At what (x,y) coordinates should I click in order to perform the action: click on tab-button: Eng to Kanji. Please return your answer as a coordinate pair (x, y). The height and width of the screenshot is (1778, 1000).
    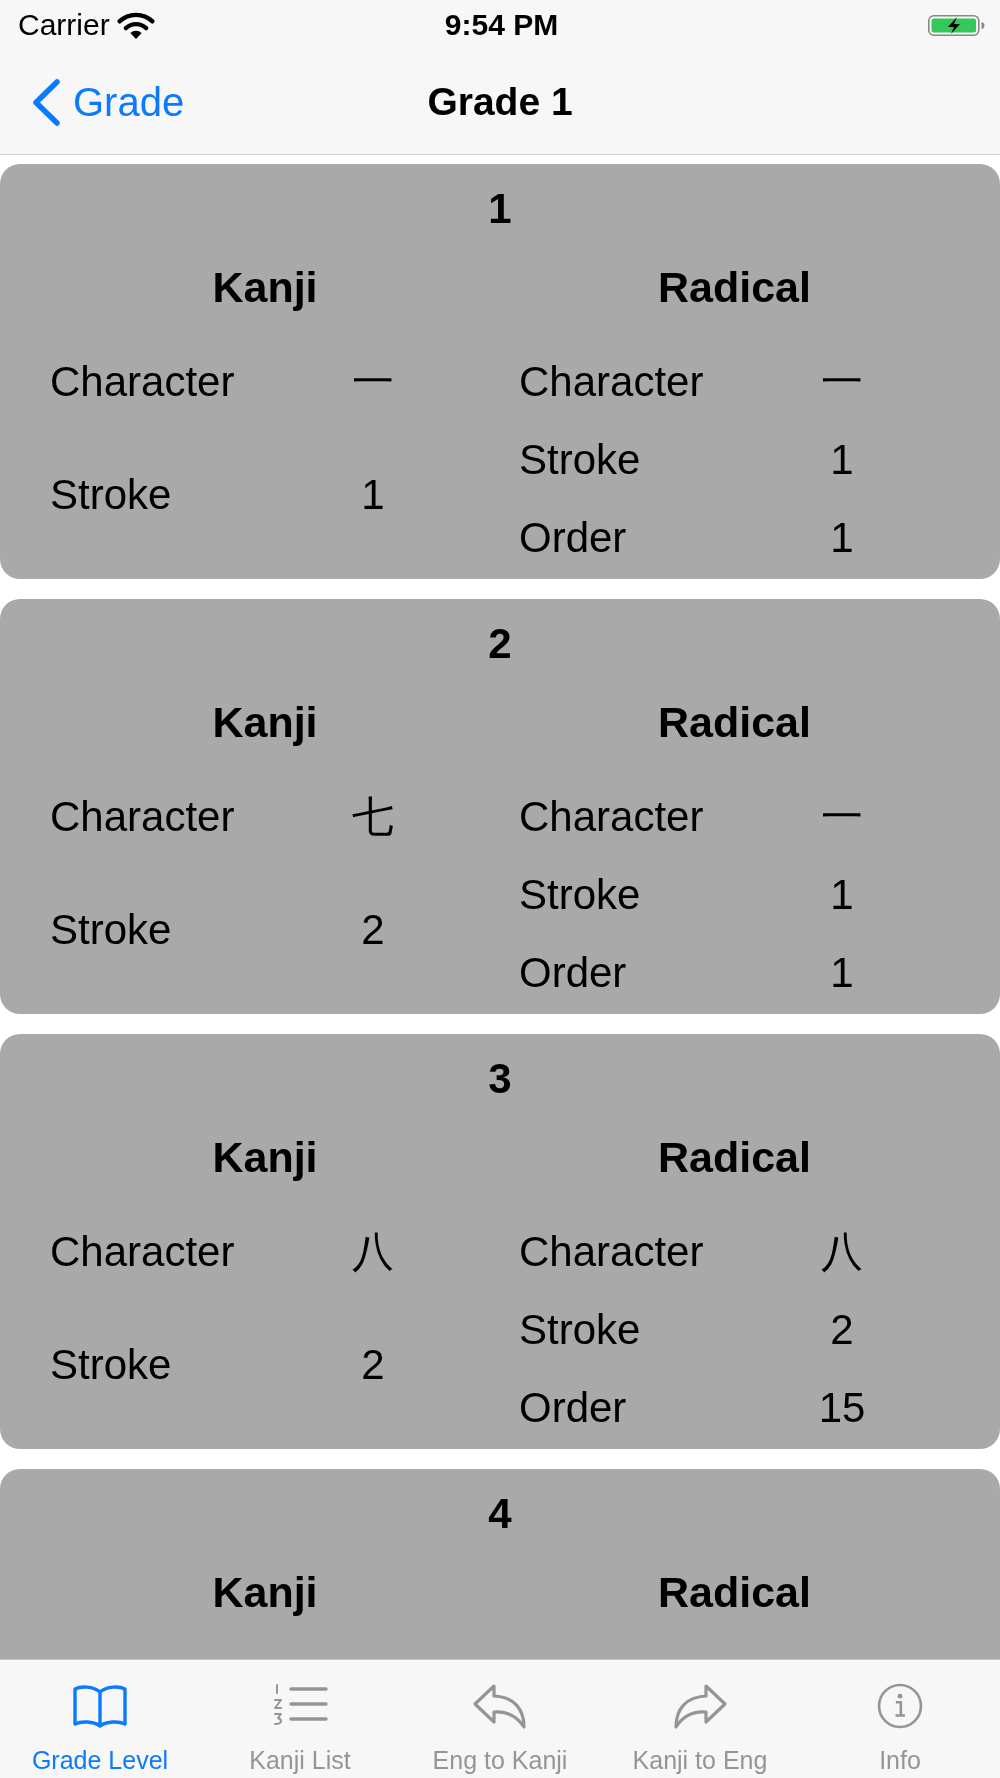
    Looking at the image, I should click on (500, 1719).